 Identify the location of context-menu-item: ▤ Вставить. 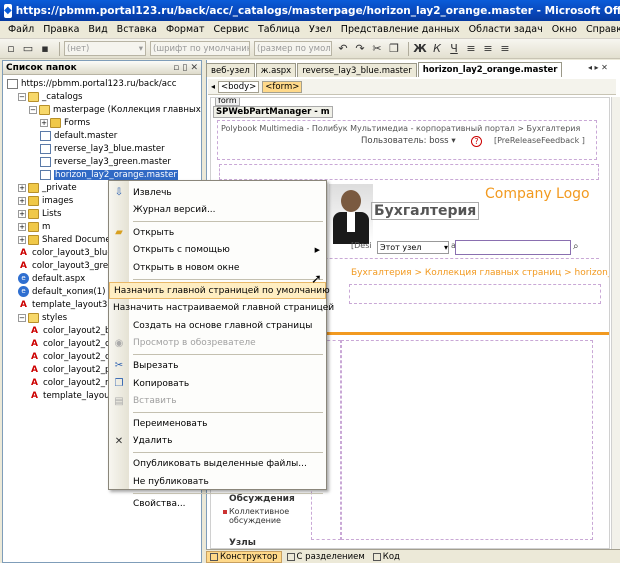
(217, 401).